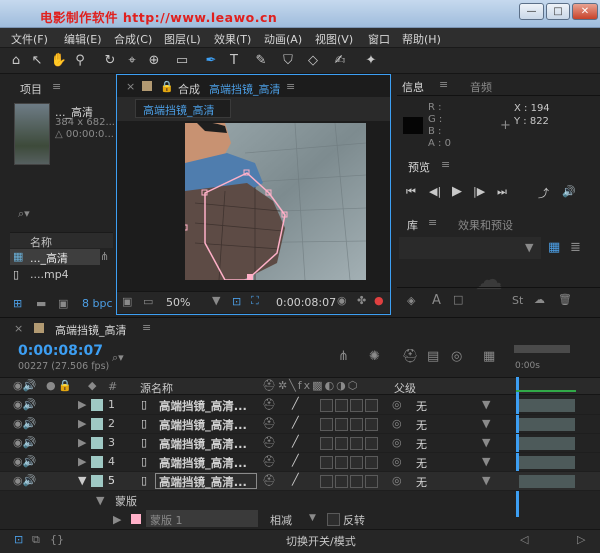  What do you see at coordinates (100, 500) in the screenshot?
I see `mask-group-arrow: ▼` at bounding box center [100, 500].